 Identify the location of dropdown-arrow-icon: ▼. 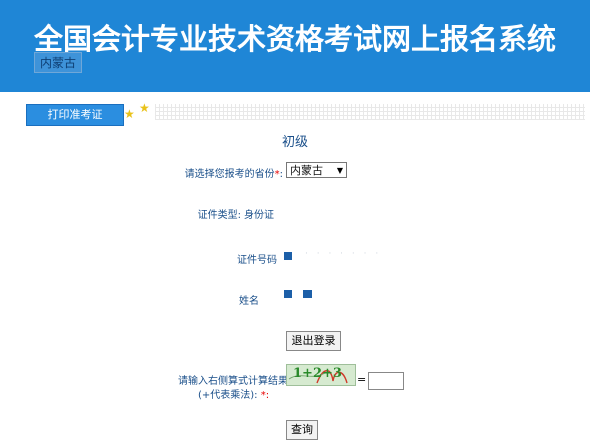
(340, 171).